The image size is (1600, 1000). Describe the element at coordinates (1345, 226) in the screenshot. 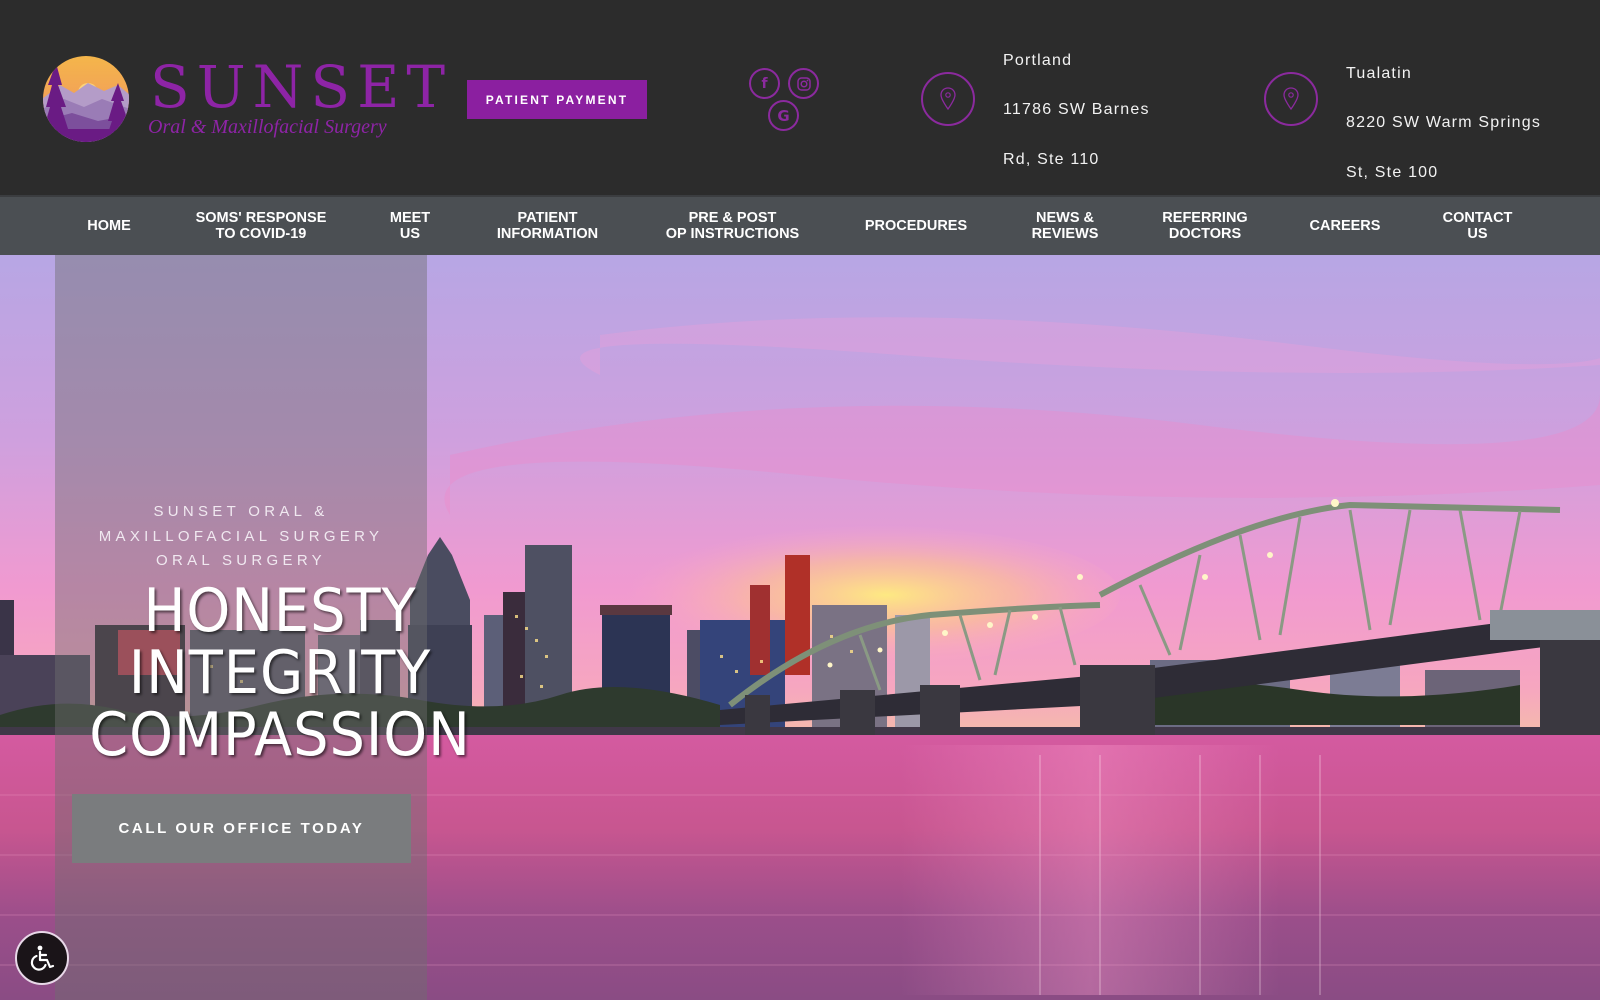

I see `nav-careers: CAREERS` at that location.